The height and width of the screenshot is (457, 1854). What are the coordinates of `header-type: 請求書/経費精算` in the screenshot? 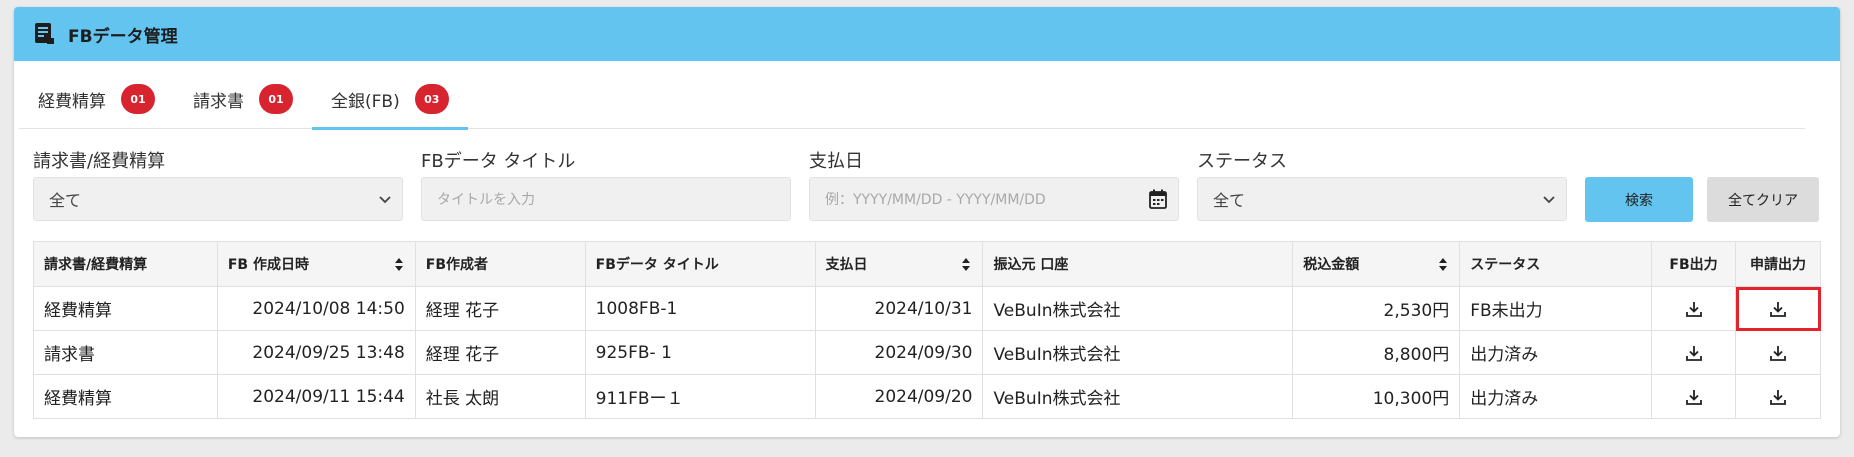 It's located at (125, 264).